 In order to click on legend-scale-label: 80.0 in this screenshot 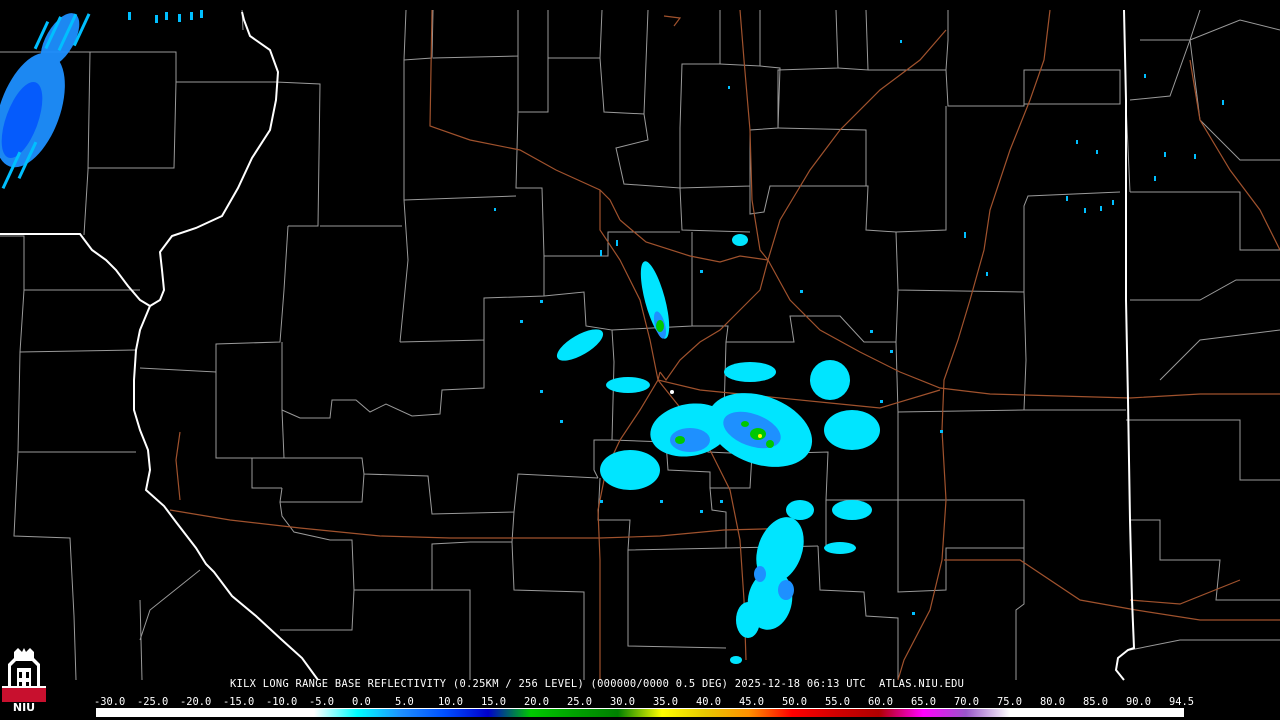, I will do `click(1053, 702)`.